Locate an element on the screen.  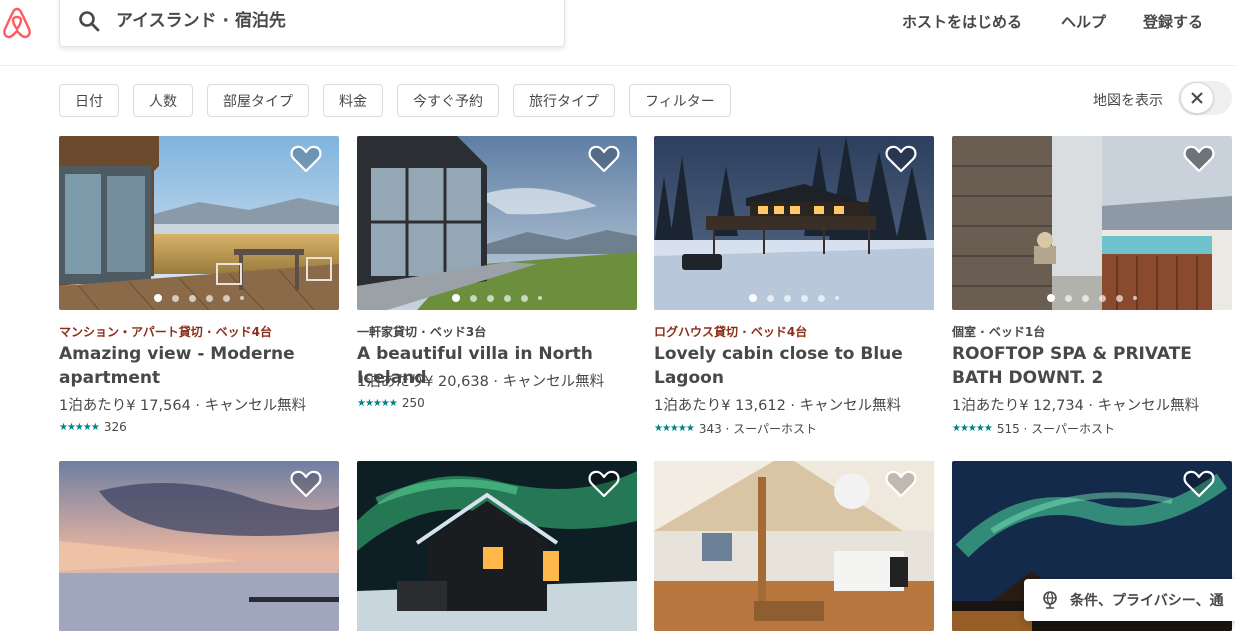
listing-title: Amazing view - Moderne apartment is located at coordinates (201, 366).